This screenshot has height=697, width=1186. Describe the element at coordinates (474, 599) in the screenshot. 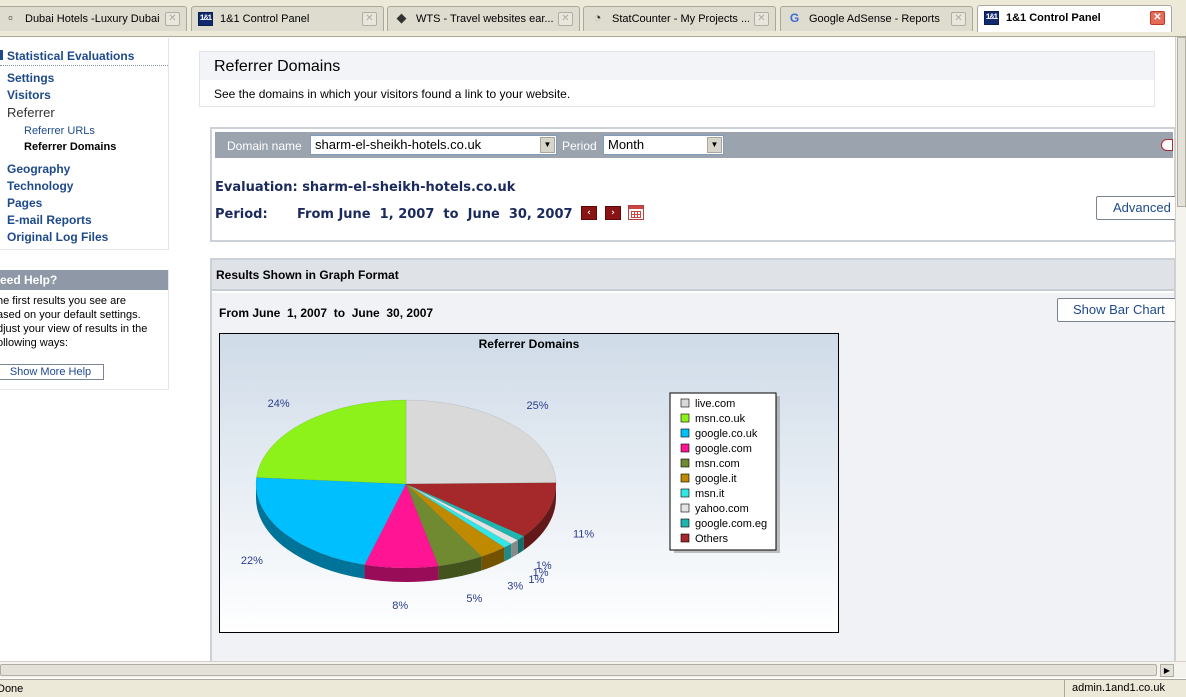

I see `pie-label-msn-com: 5%` at that location.